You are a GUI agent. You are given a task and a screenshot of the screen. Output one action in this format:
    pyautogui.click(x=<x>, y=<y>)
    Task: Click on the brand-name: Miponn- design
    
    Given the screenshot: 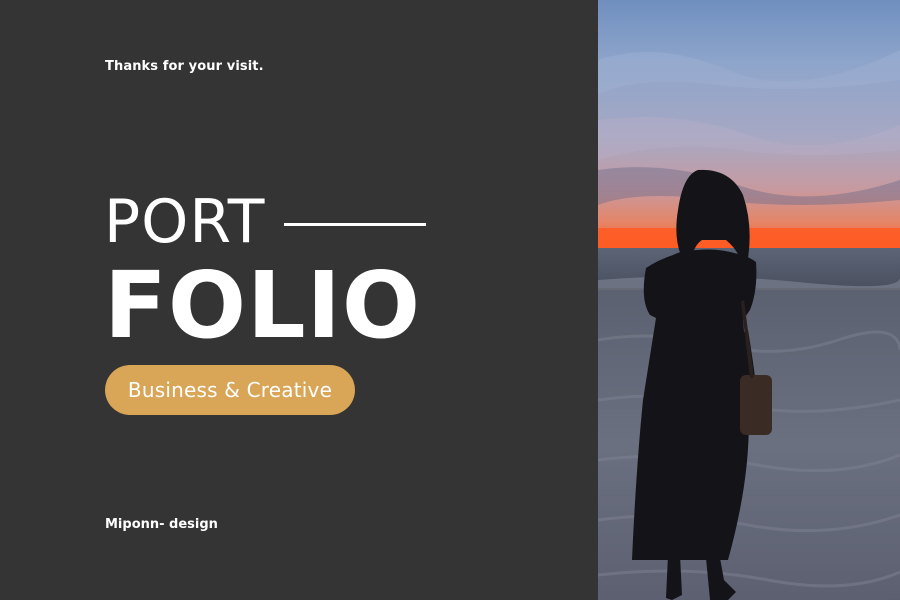 What is the action you would take?
    pyautogui.click(x=161, y=524)
    